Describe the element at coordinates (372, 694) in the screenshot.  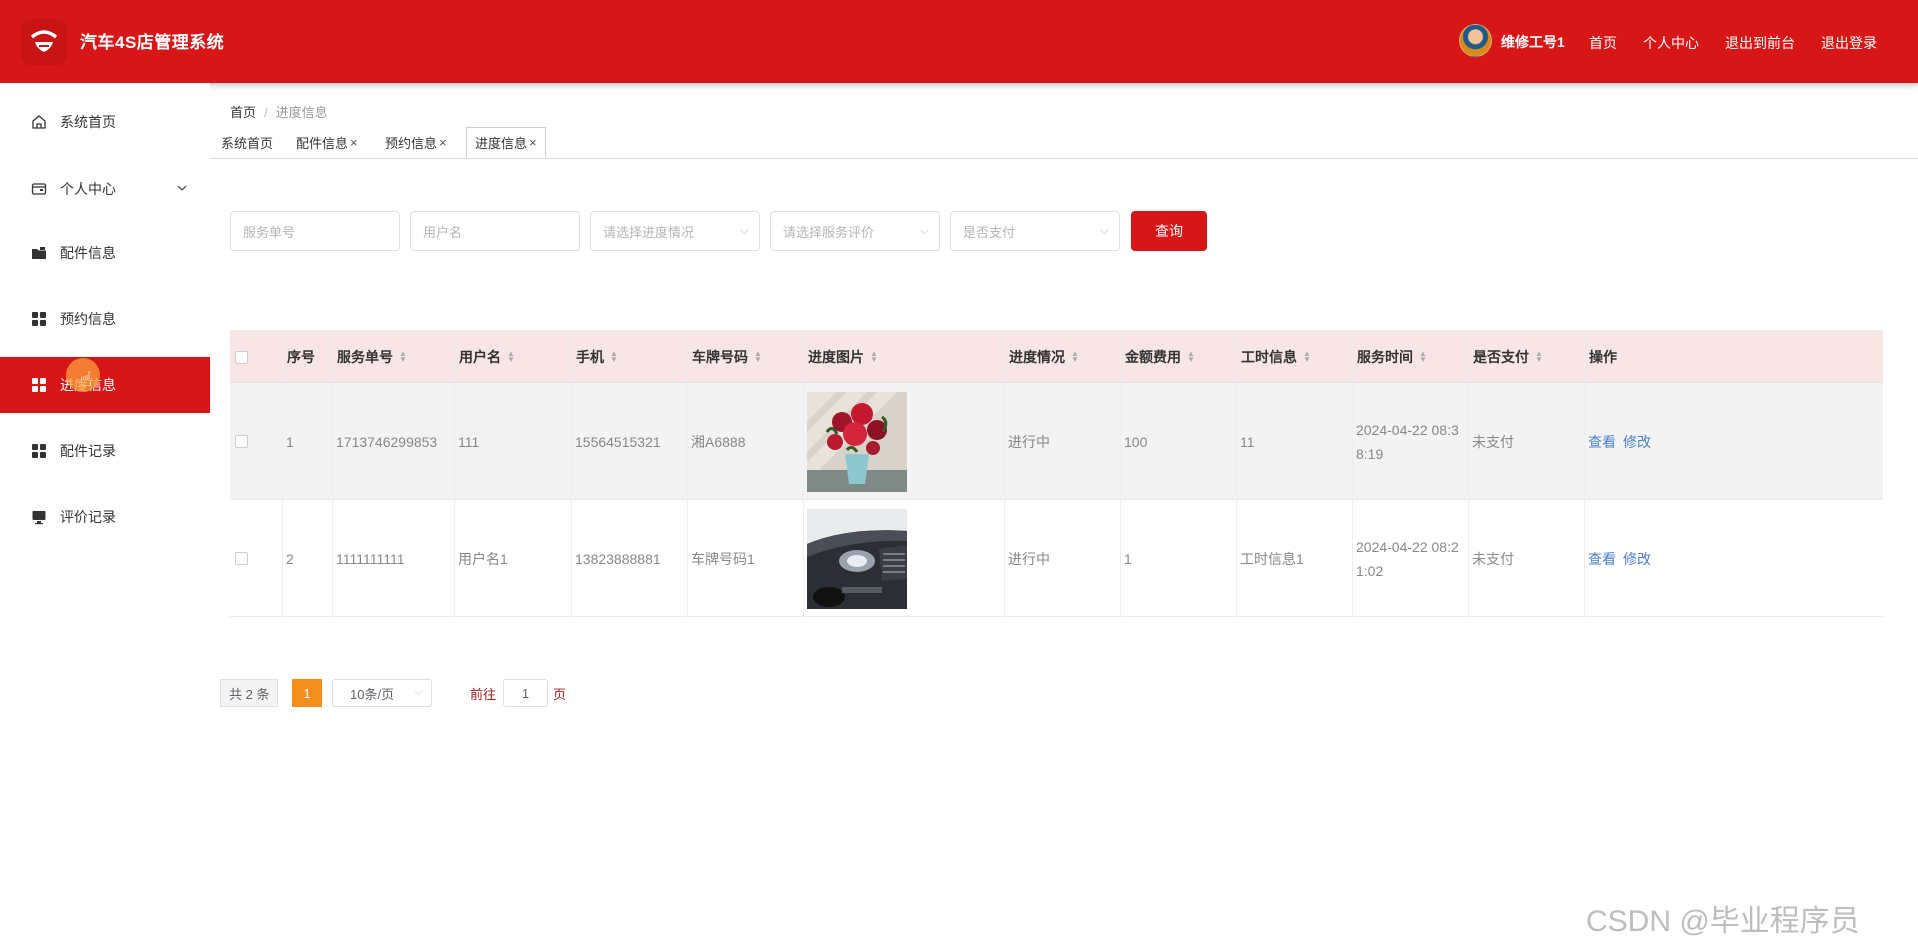
I see `page-size-value: 10条/页` at that location.